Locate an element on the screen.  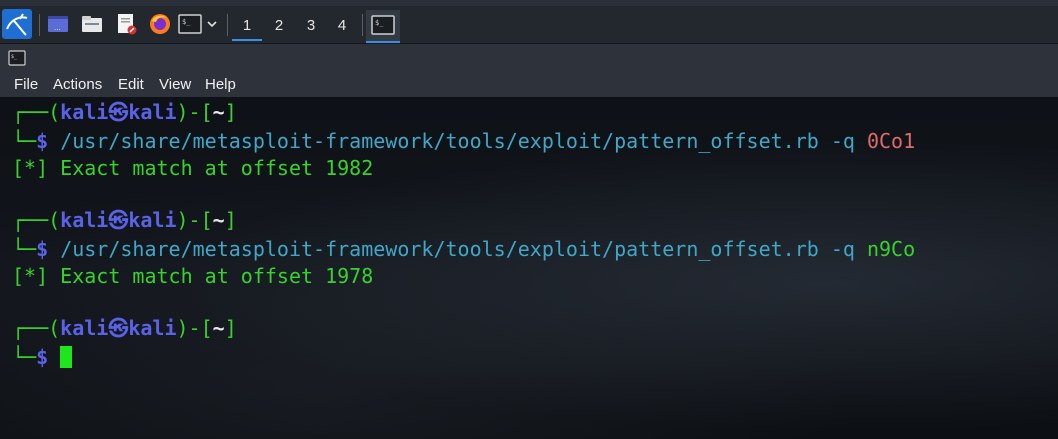
workspace-3: 3 is located at coordinates (311, 26).